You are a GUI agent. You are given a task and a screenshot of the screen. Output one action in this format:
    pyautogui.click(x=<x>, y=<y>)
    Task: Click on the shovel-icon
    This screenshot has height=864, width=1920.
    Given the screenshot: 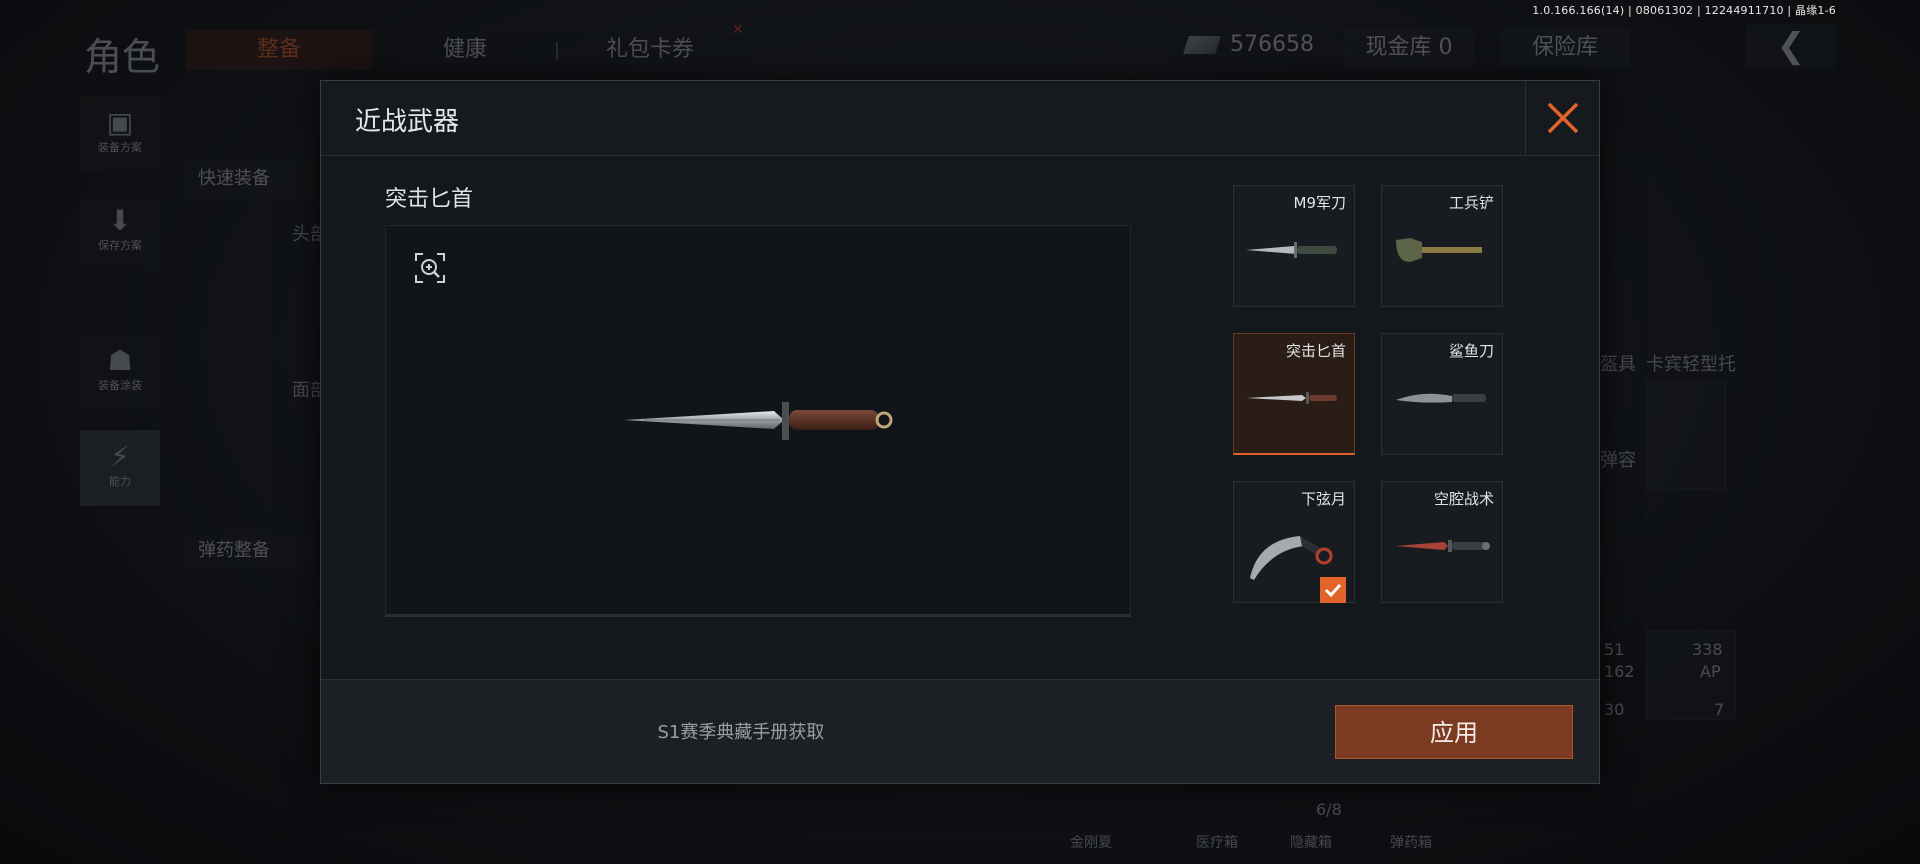 What is the action you would take?
    pyautogui.click(x=1439, y=250)
    